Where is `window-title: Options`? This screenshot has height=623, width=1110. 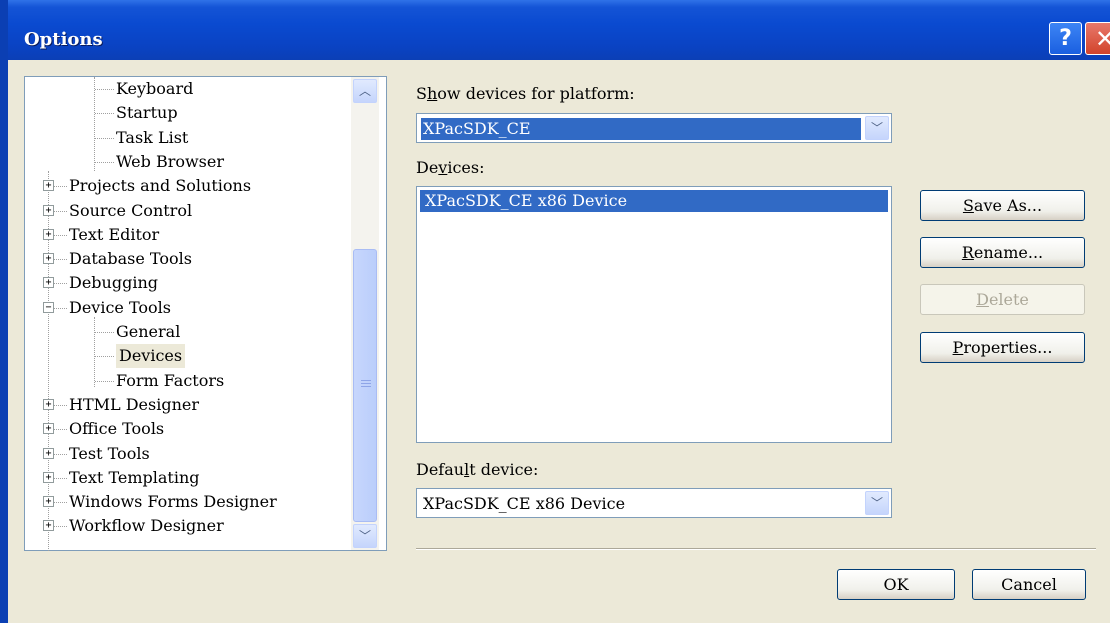 window-title: Options is located at coordinates (63, 39).